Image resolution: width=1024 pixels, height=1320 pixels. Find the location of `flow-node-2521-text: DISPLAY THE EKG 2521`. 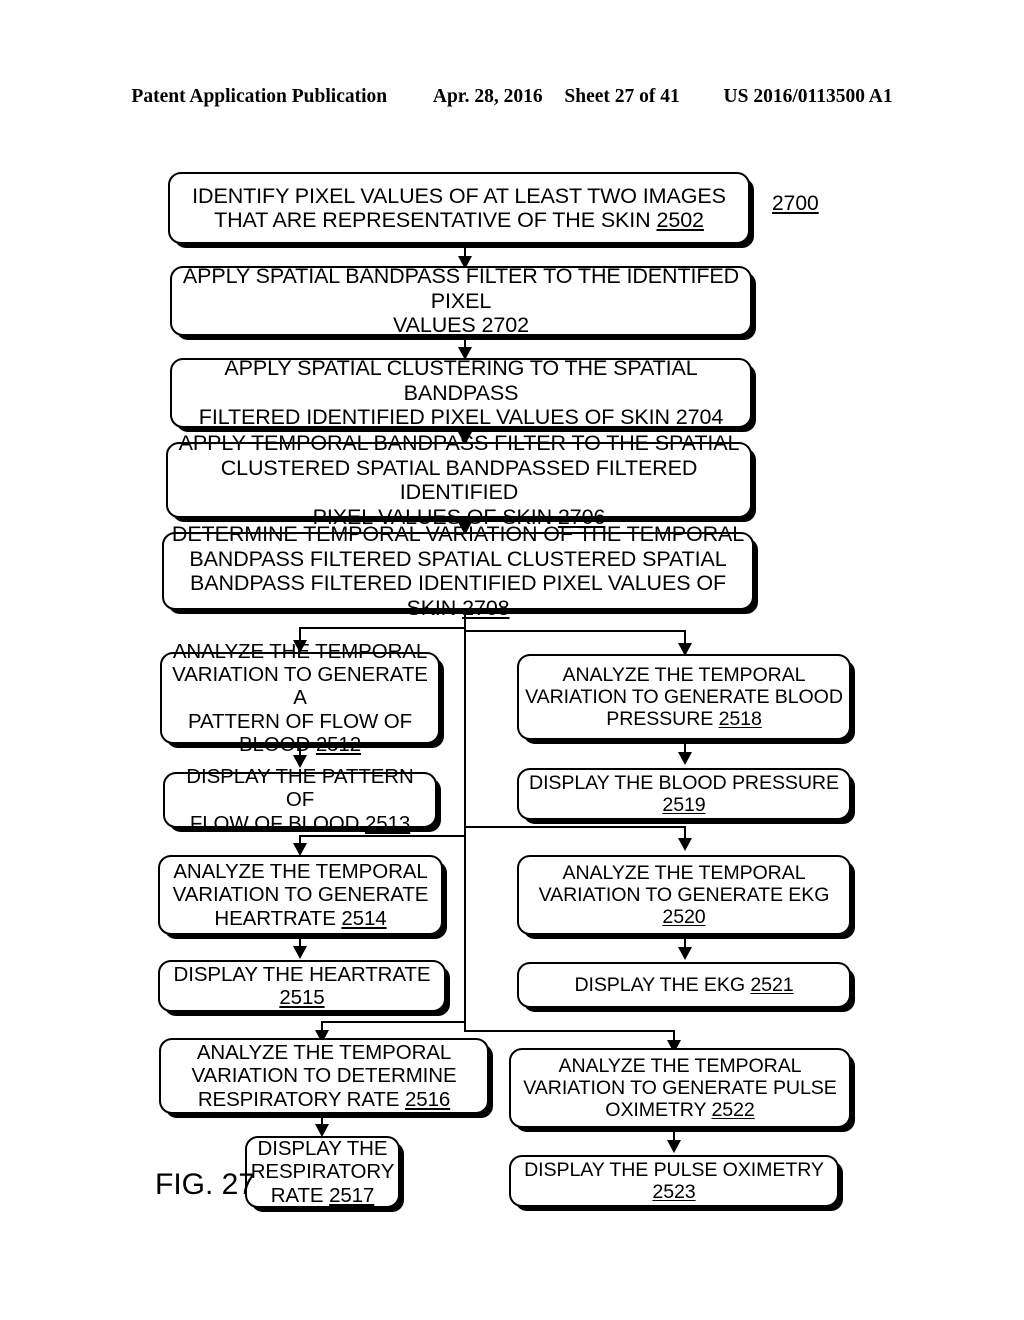

flow-node-2521-text: DISPLAY THE EKG 2521 is located at coordinates (684, 984).